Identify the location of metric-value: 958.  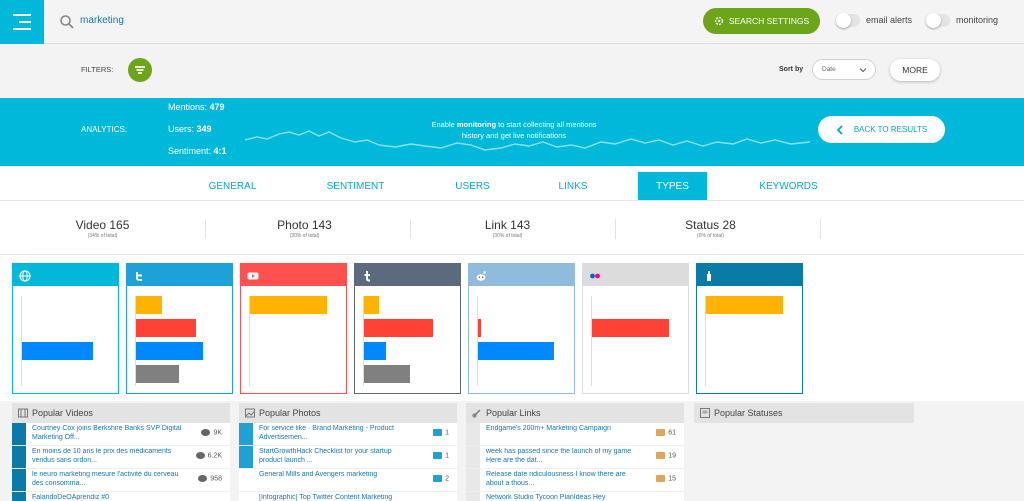
(216, 479).